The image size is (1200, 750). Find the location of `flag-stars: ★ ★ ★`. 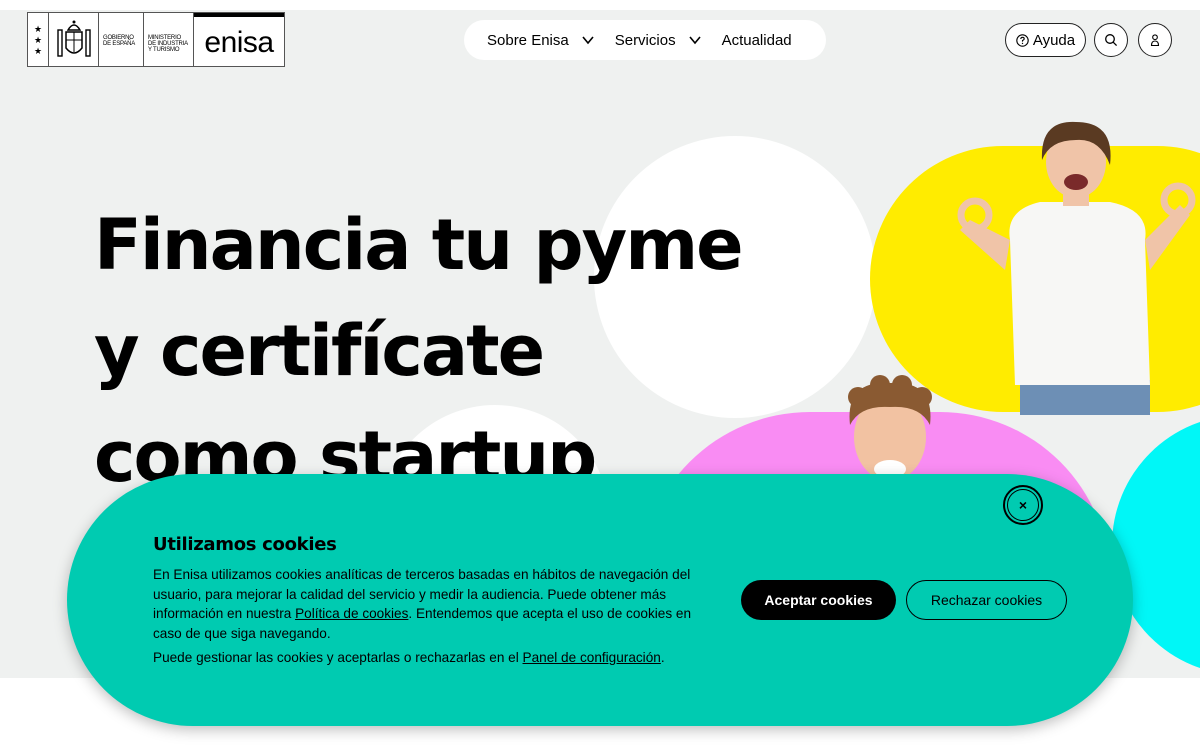

flag-stars: ★ ★ ★ is located at coordinates (38, 39).